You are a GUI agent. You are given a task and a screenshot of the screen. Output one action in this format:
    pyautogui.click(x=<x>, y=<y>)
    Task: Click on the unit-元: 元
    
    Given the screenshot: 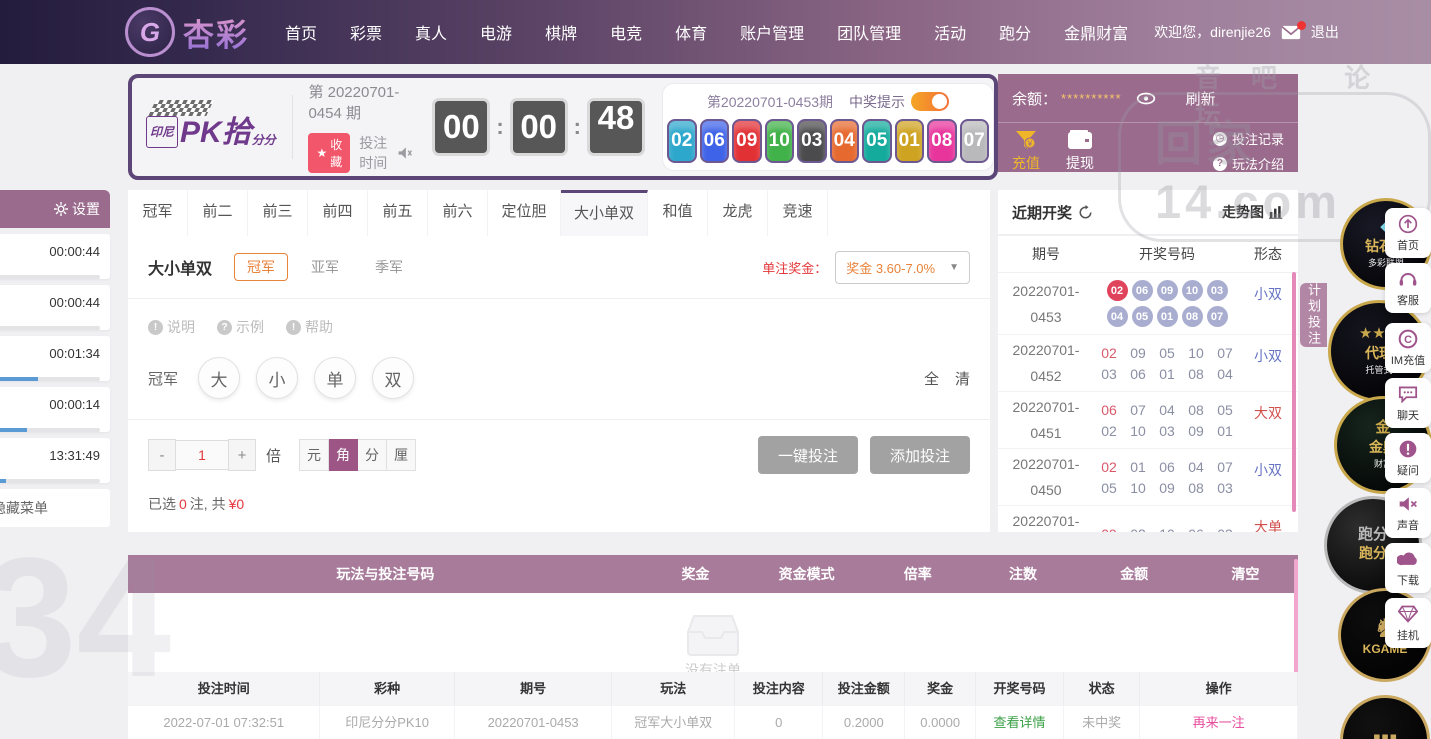 What is the action you would take?
    pyautogui.click(x=314, y=455)
    